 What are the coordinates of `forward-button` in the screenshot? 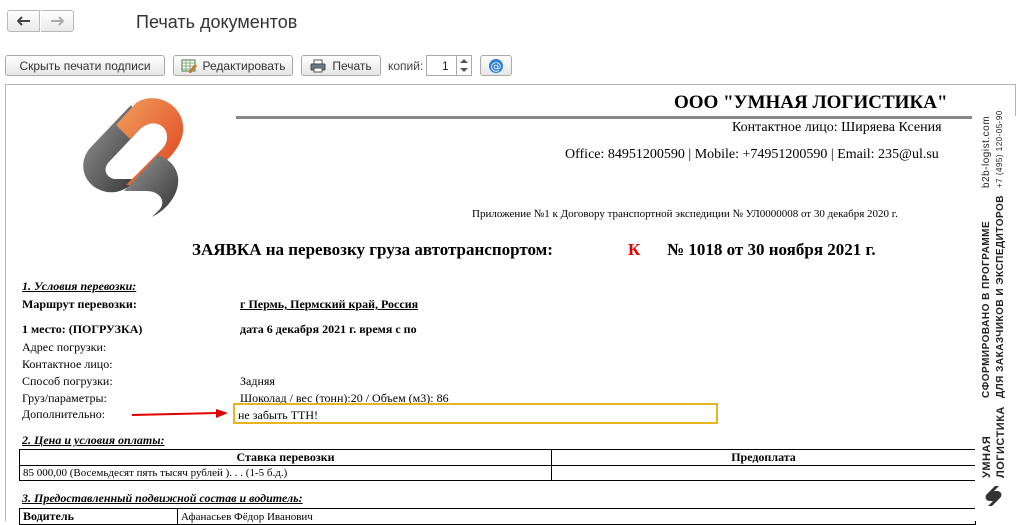 It's located at (57, 21).